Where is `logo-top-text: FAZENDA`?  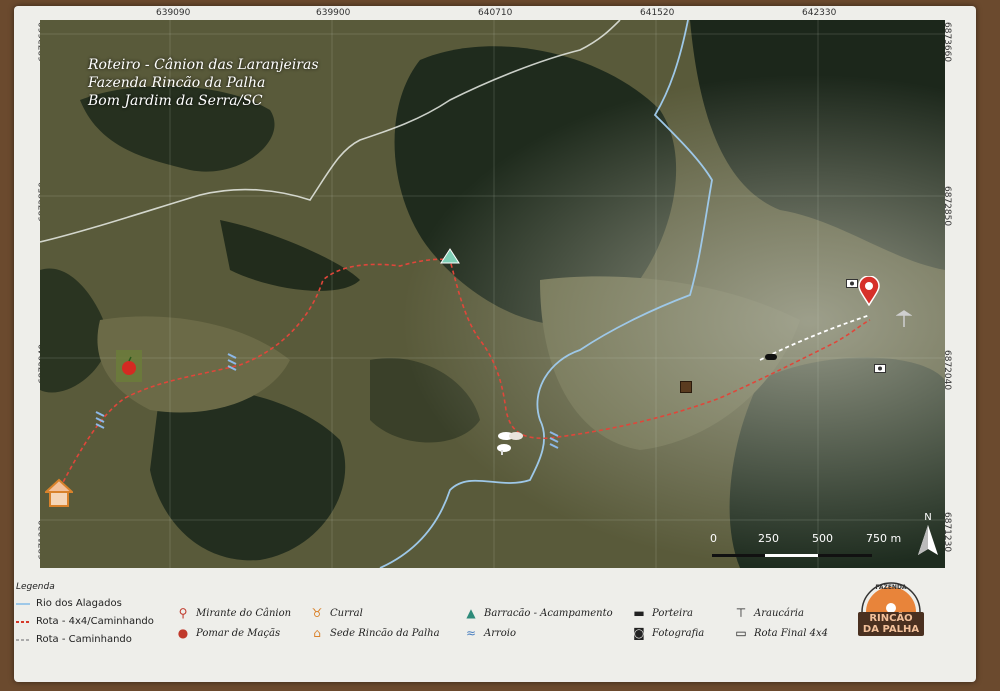 logo-top-text: FAZENDA is located at coordinates (891, 587).